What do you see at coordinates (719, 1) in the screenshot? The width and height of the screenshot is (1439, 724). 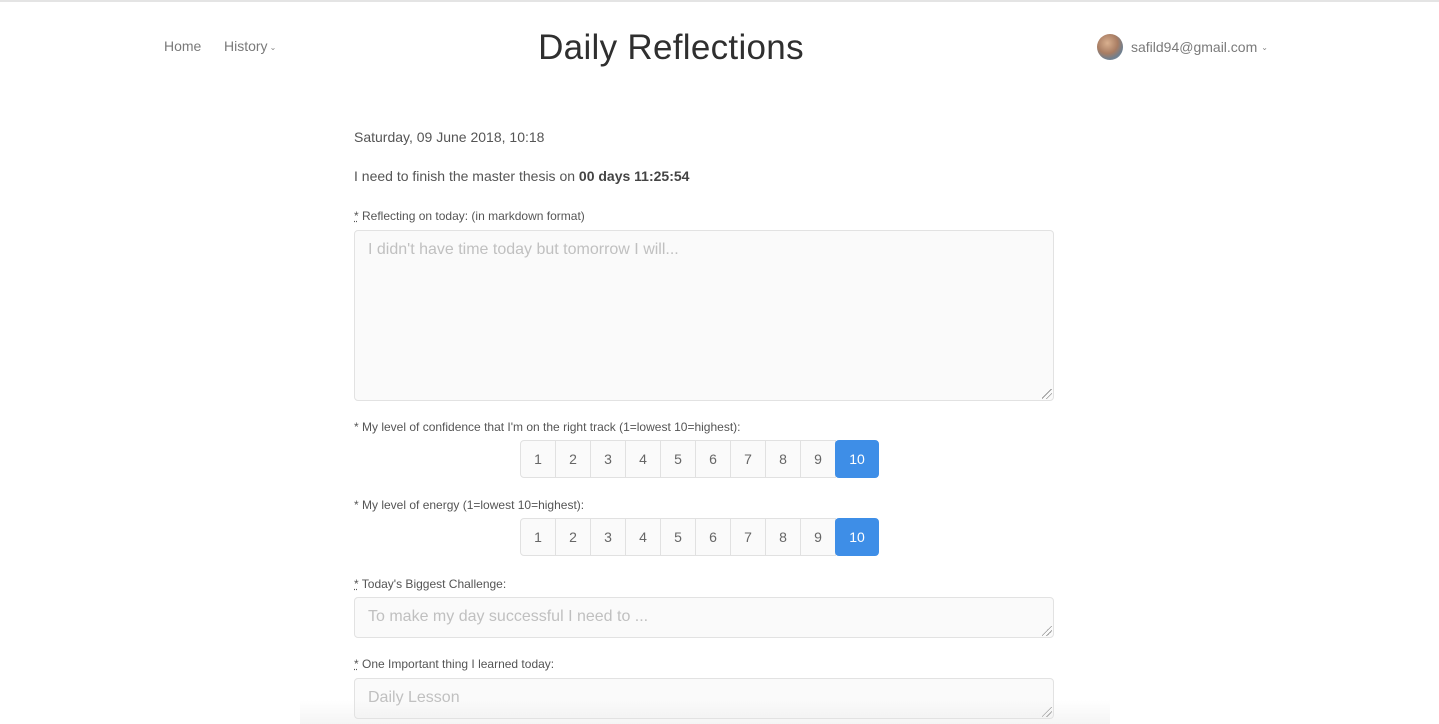 I see `top-border` at bounding box center [719, 1].